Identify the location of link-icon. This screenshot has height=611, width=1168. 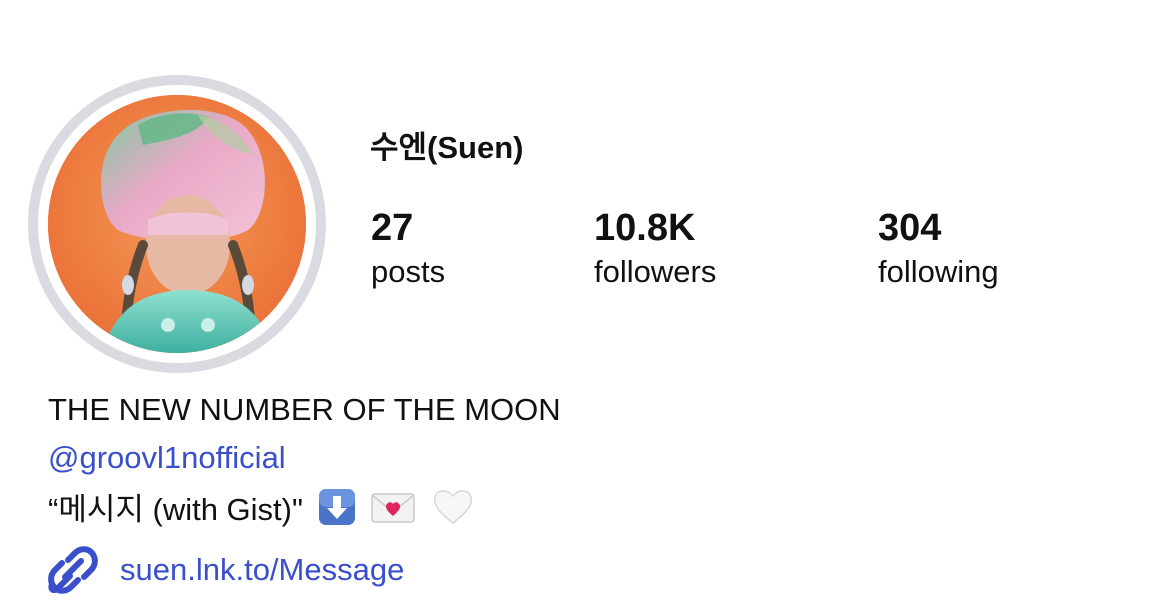
(73, 570).